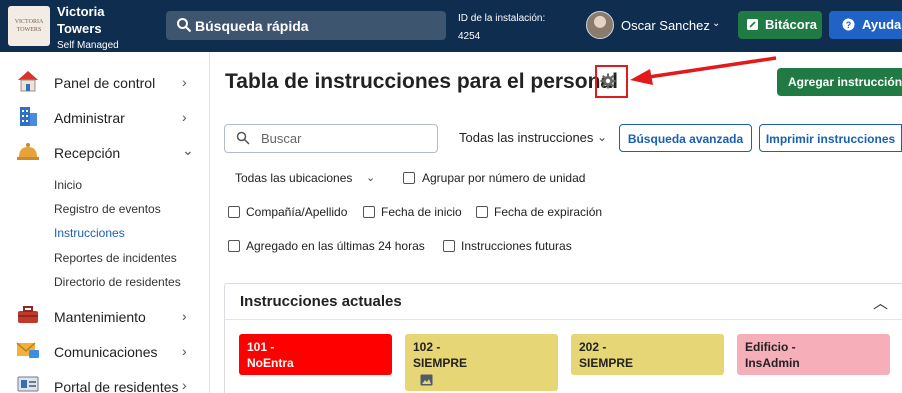 Image resolution: width=902 pixels, height=393 pixels. I want to click on last24-label: Agregado en las últimas 24 horas, so click(335, 246).